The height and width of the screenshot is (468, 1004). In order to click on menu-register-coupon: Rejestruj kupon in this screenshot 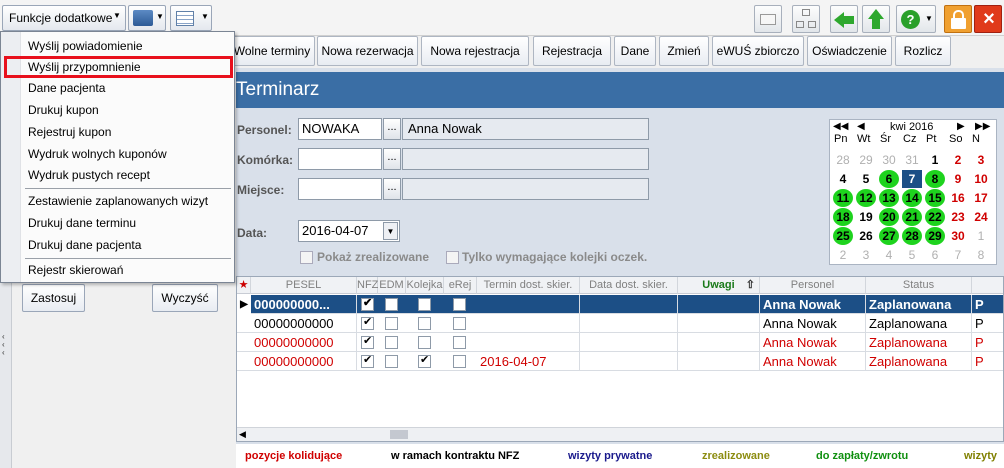, I will do `click(69, 132)`.